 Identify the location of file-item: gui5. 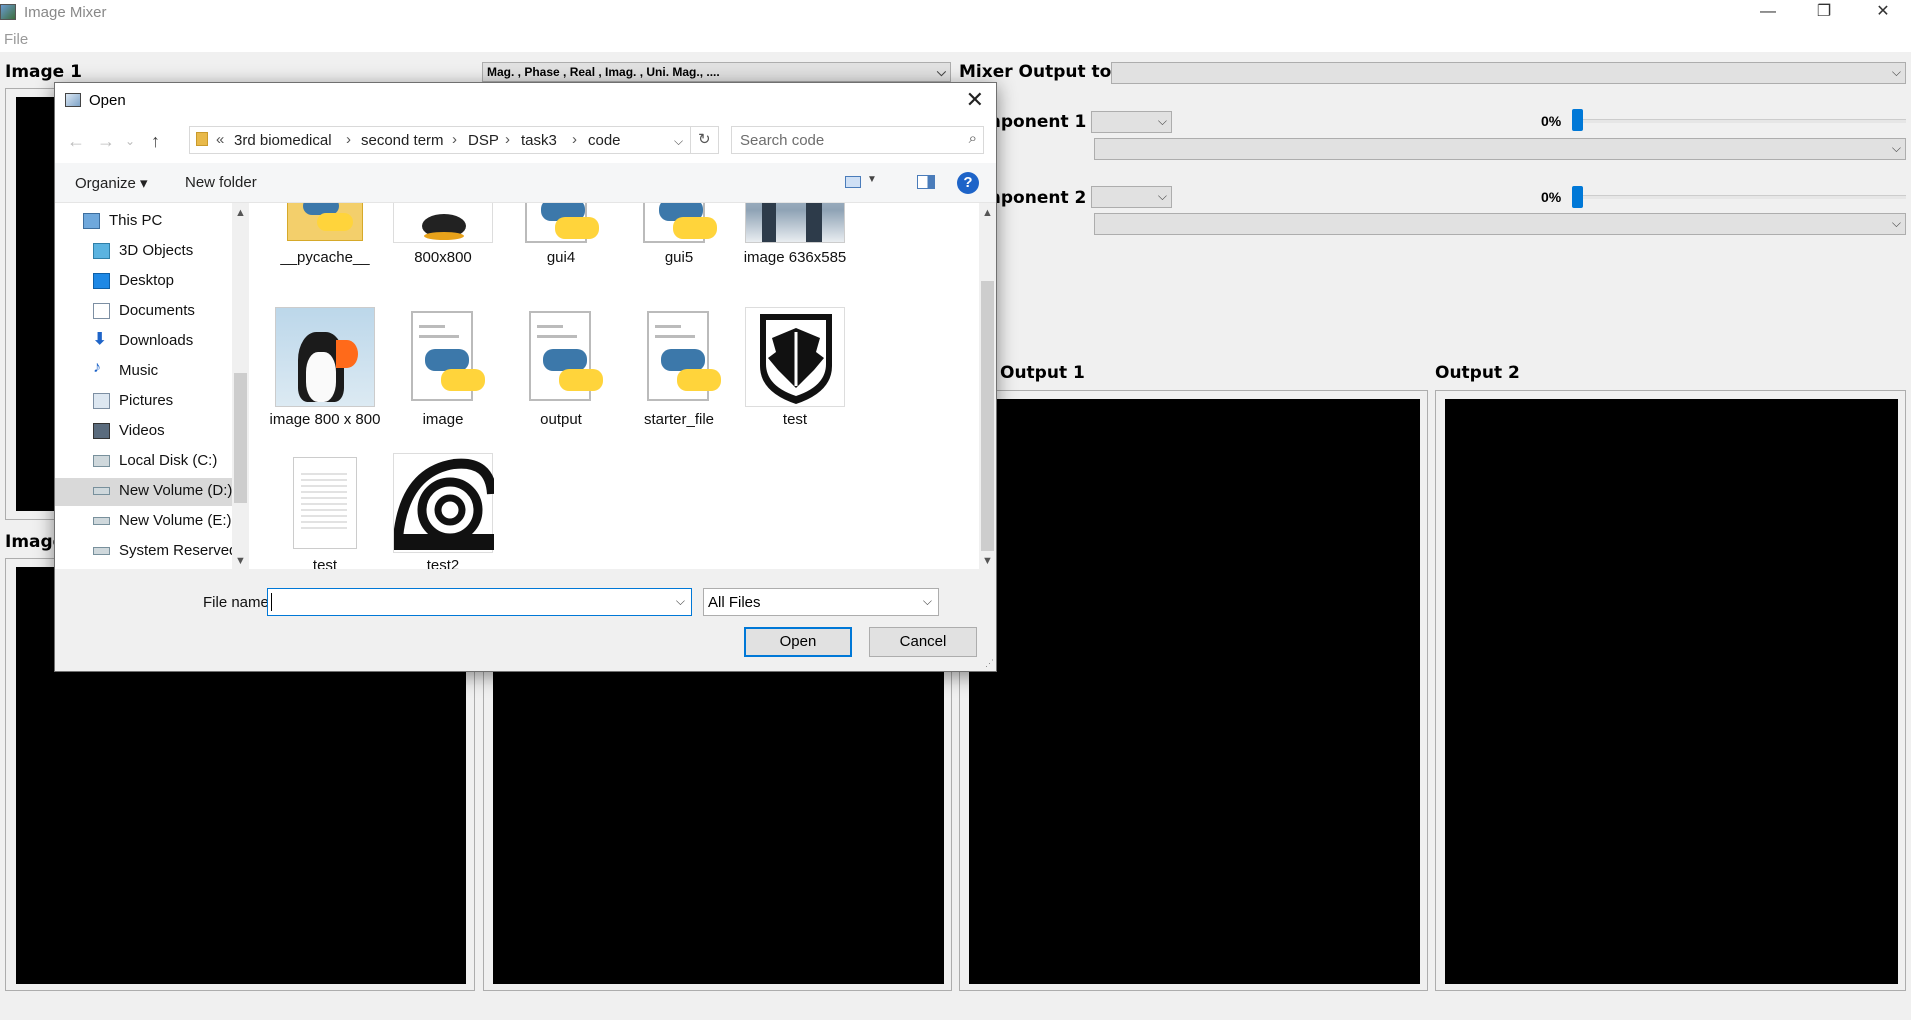
(679, 252).